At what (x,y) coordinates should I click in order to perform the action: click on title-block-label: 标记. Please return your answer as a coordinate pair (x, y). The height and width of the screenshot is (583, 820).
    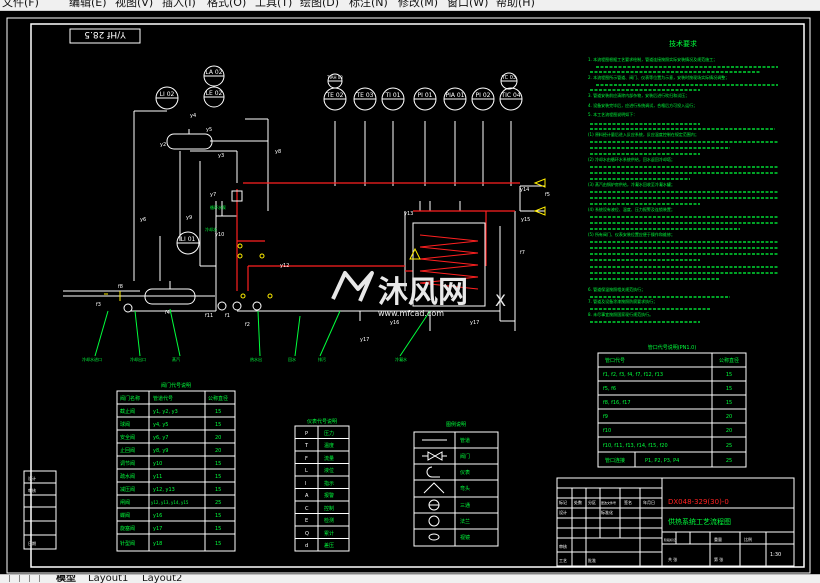
    Looking at the image, I should click on (563, 502).